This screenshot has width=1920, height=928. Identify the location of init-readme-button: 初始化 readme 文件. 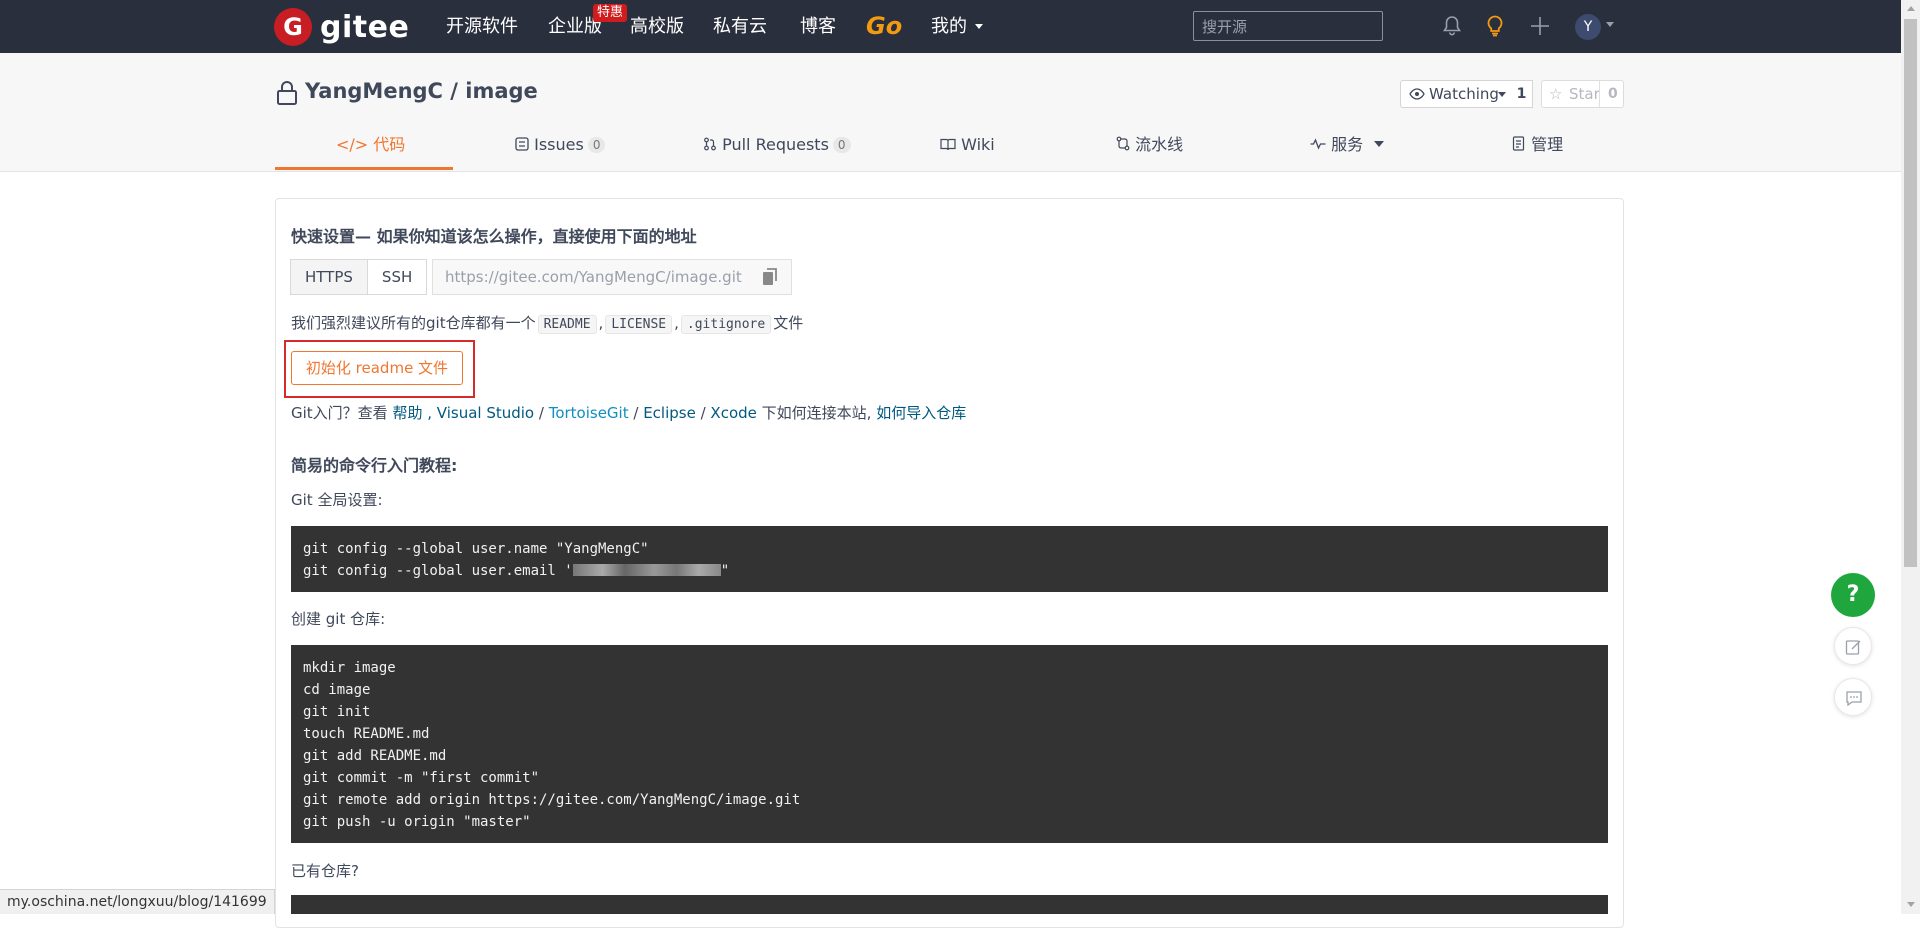
(377, 368).